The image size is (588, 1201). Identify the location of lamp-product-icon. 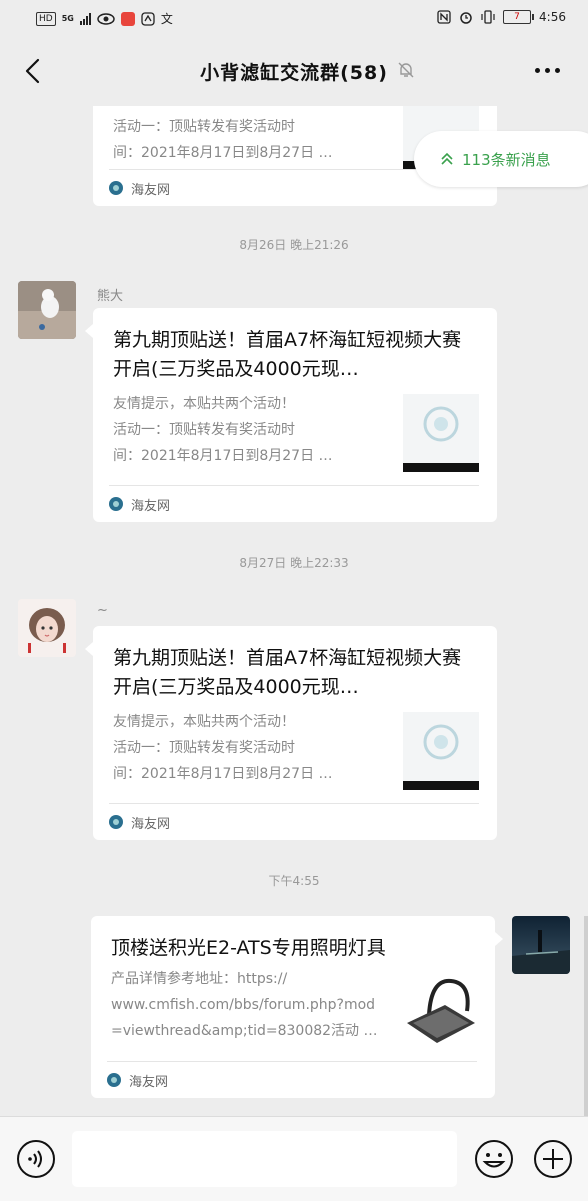
(441, 1010).